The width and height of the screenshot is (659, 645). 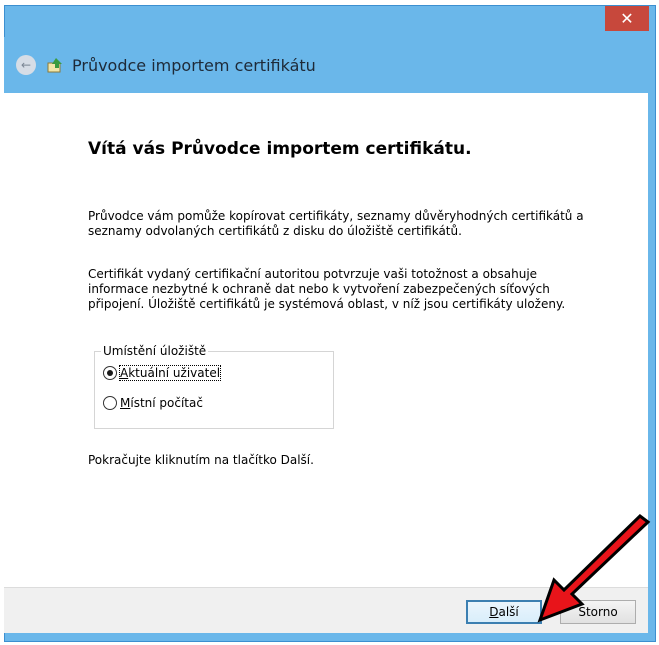 What do you see at coordinates (326, 65) in the screenshot?
I see `wizard-header: ← Průvodce importem certifikátu` at bounding box center [326, 65].